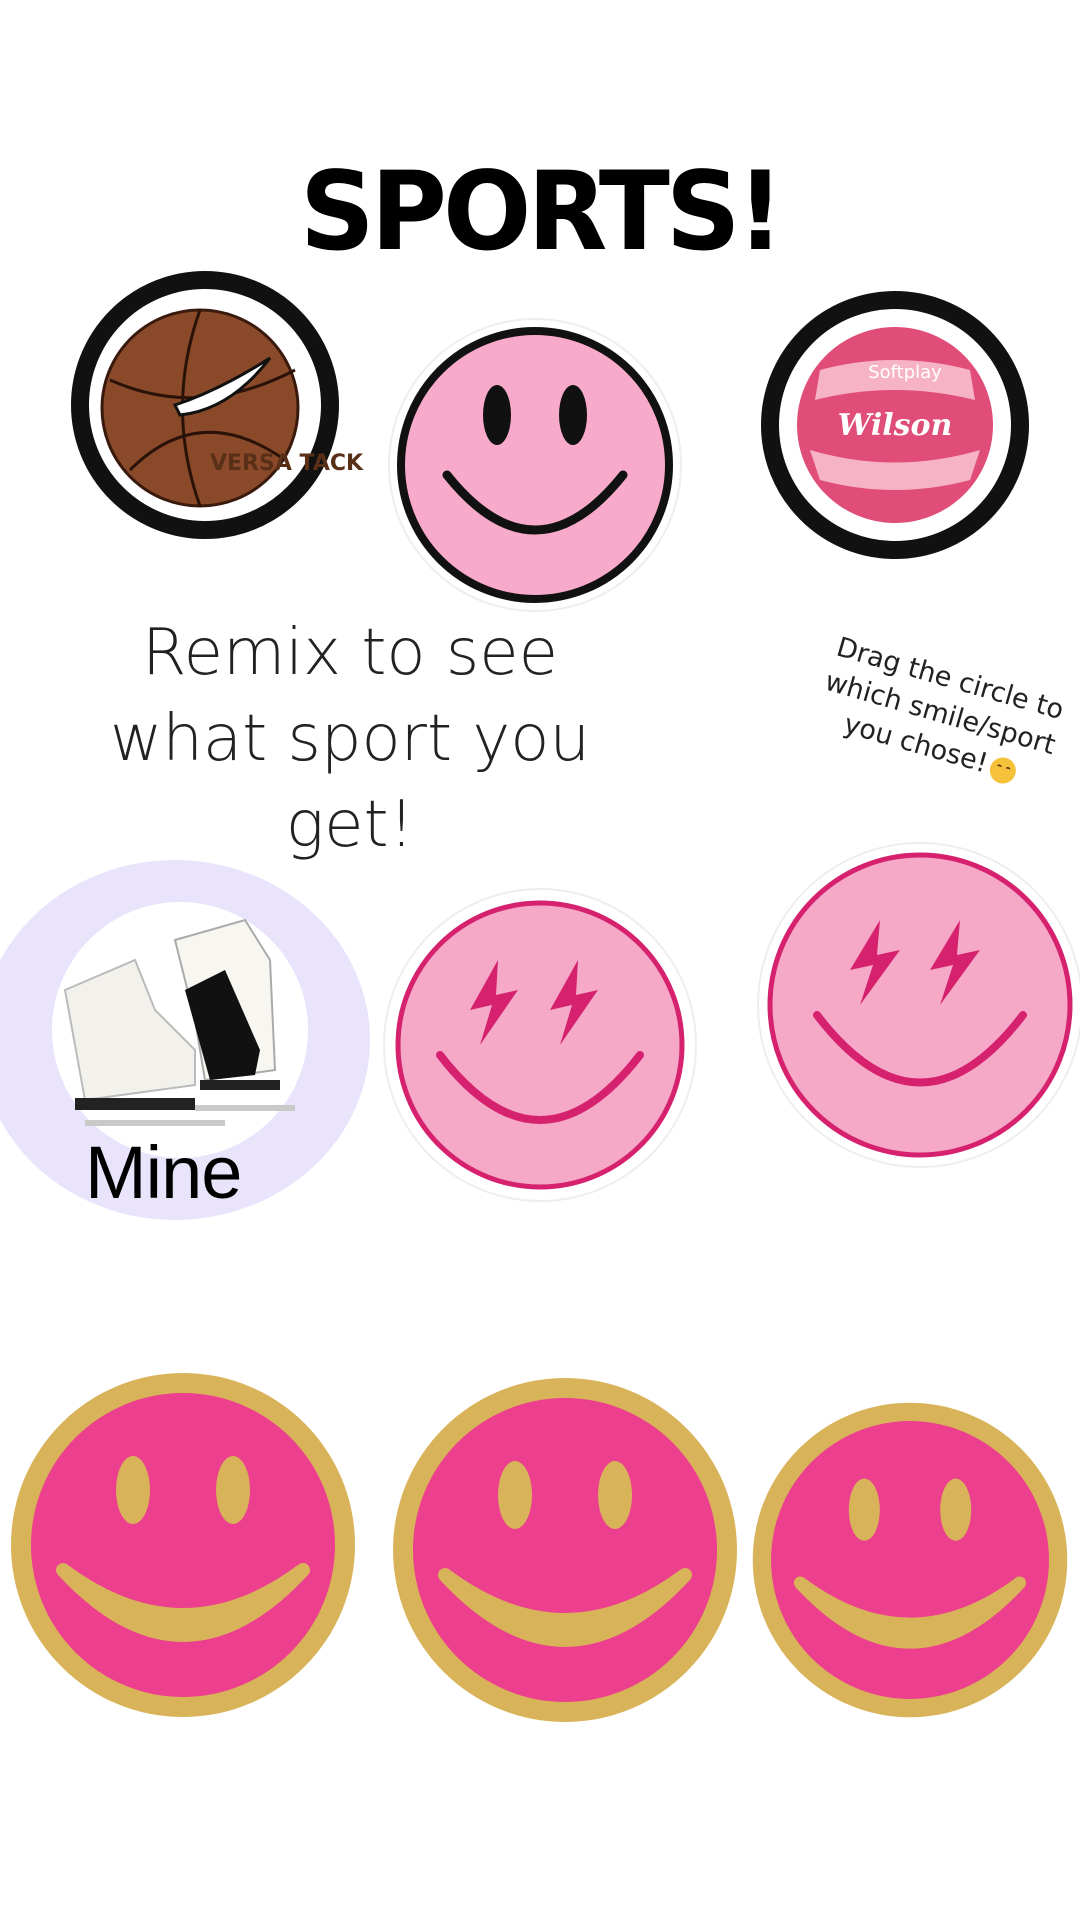  What do you see at coordinates (180, 1030) in the screenshot?
I see `ice-skates-sticker` at bounding box center [180, 1030].